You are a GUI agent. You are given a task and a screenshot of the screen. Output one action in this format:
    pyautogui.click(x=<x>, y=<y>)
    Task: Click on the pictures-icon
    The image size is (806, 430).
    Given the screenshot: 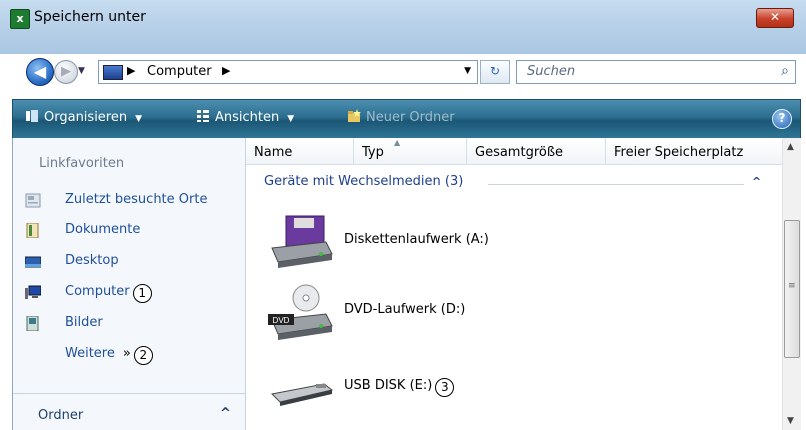 What is the action you would take?
    pyautogui.click(x=32, y=323)
    